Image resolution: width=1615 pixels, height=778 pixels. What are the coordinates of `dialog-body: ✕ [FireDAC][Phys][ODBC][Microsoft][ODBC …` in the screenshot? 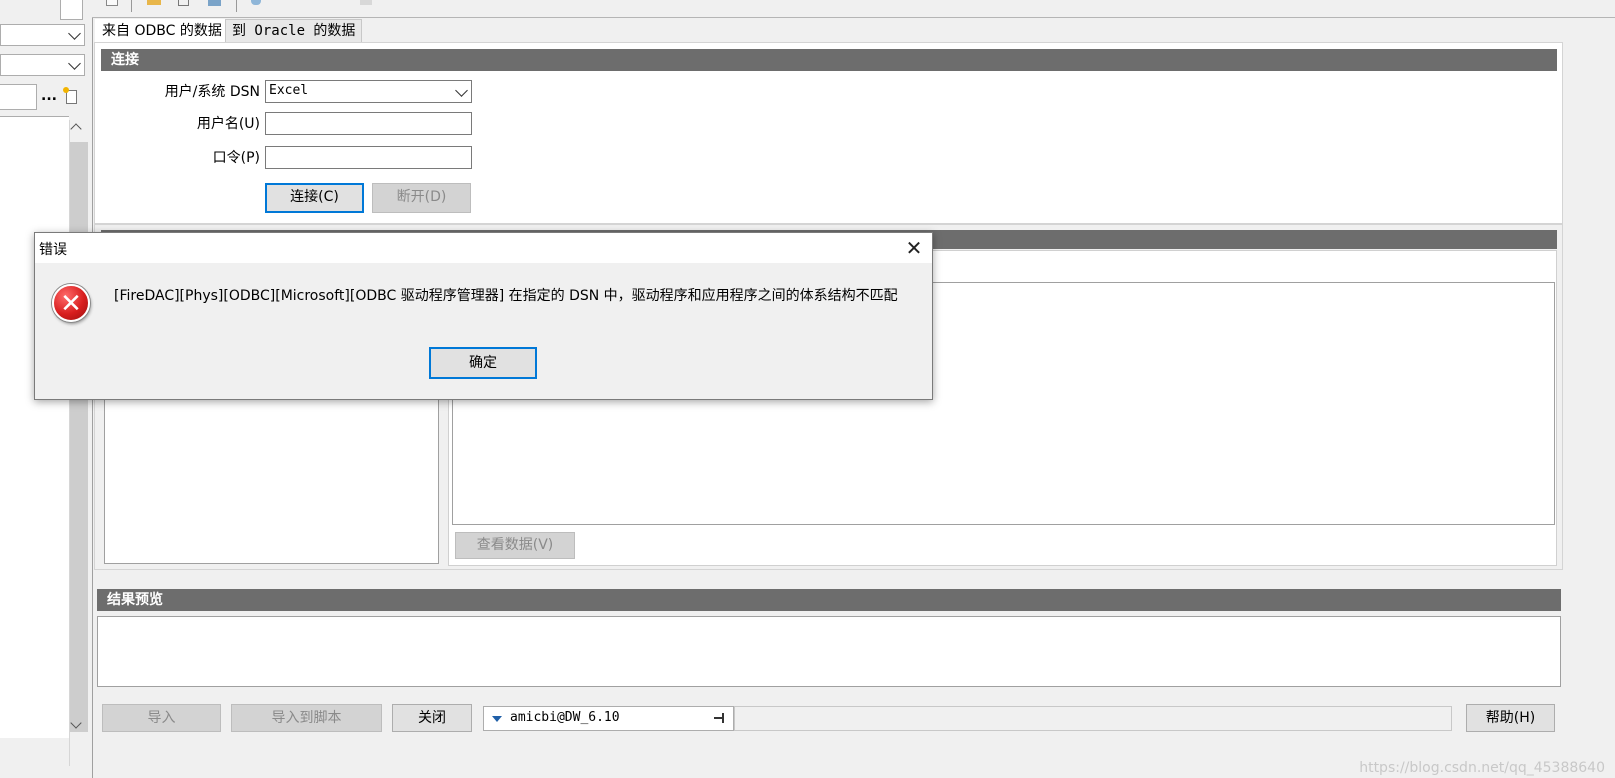 It's located at (483, 331).